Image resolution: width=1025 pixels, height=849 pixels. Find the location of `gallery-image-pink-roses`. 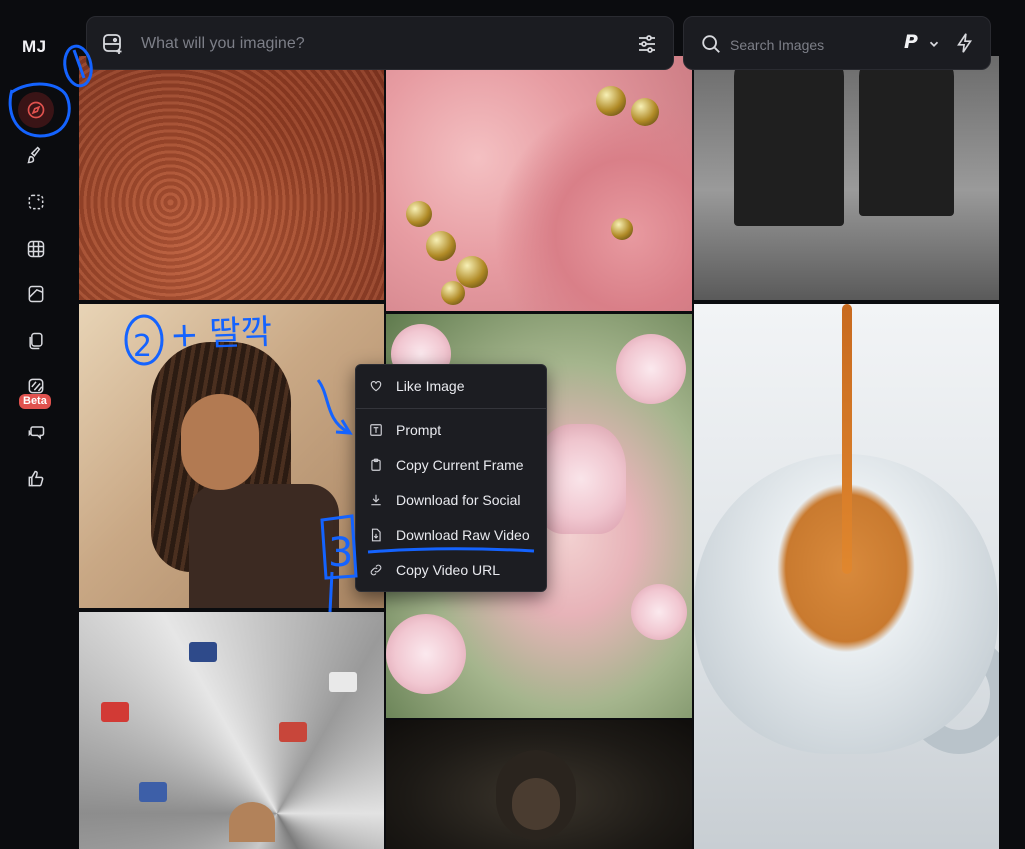

gallery-image-pink-roses is located at coordinates (539, 183).